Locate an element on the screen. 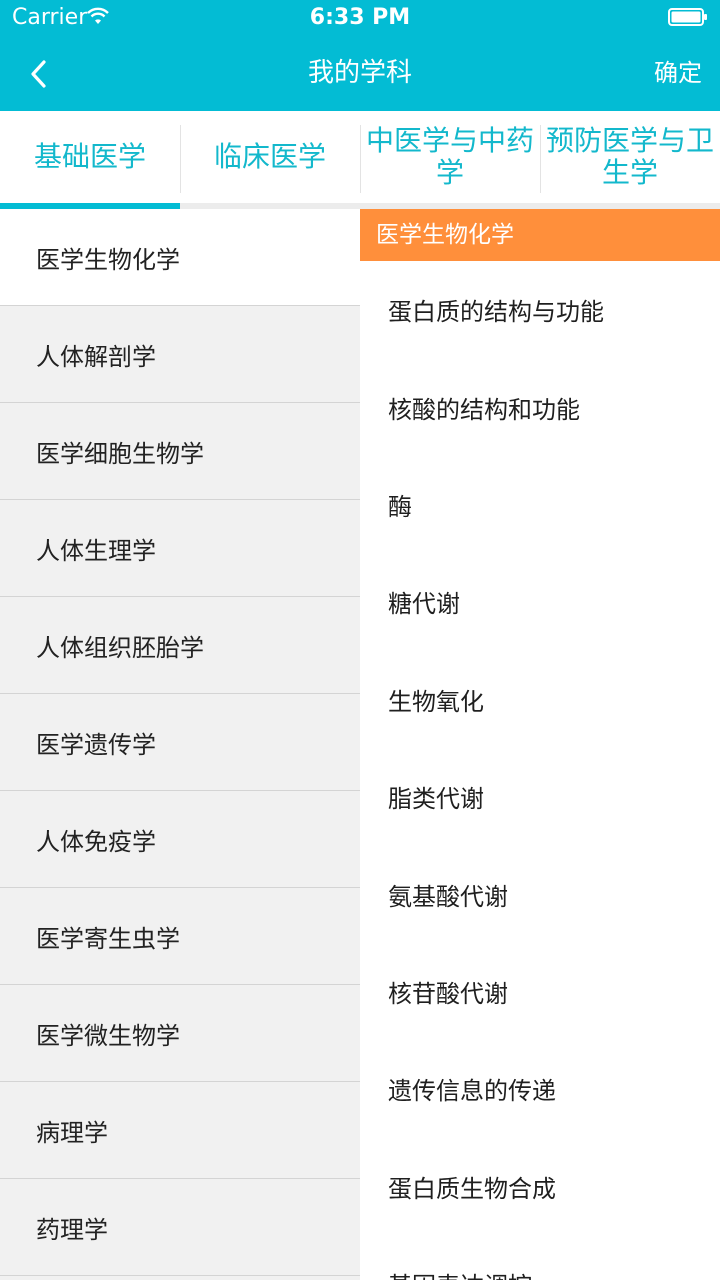  tab-preventive-medicine: 预防医学与卫生学 is located at coordinates (630, 157).